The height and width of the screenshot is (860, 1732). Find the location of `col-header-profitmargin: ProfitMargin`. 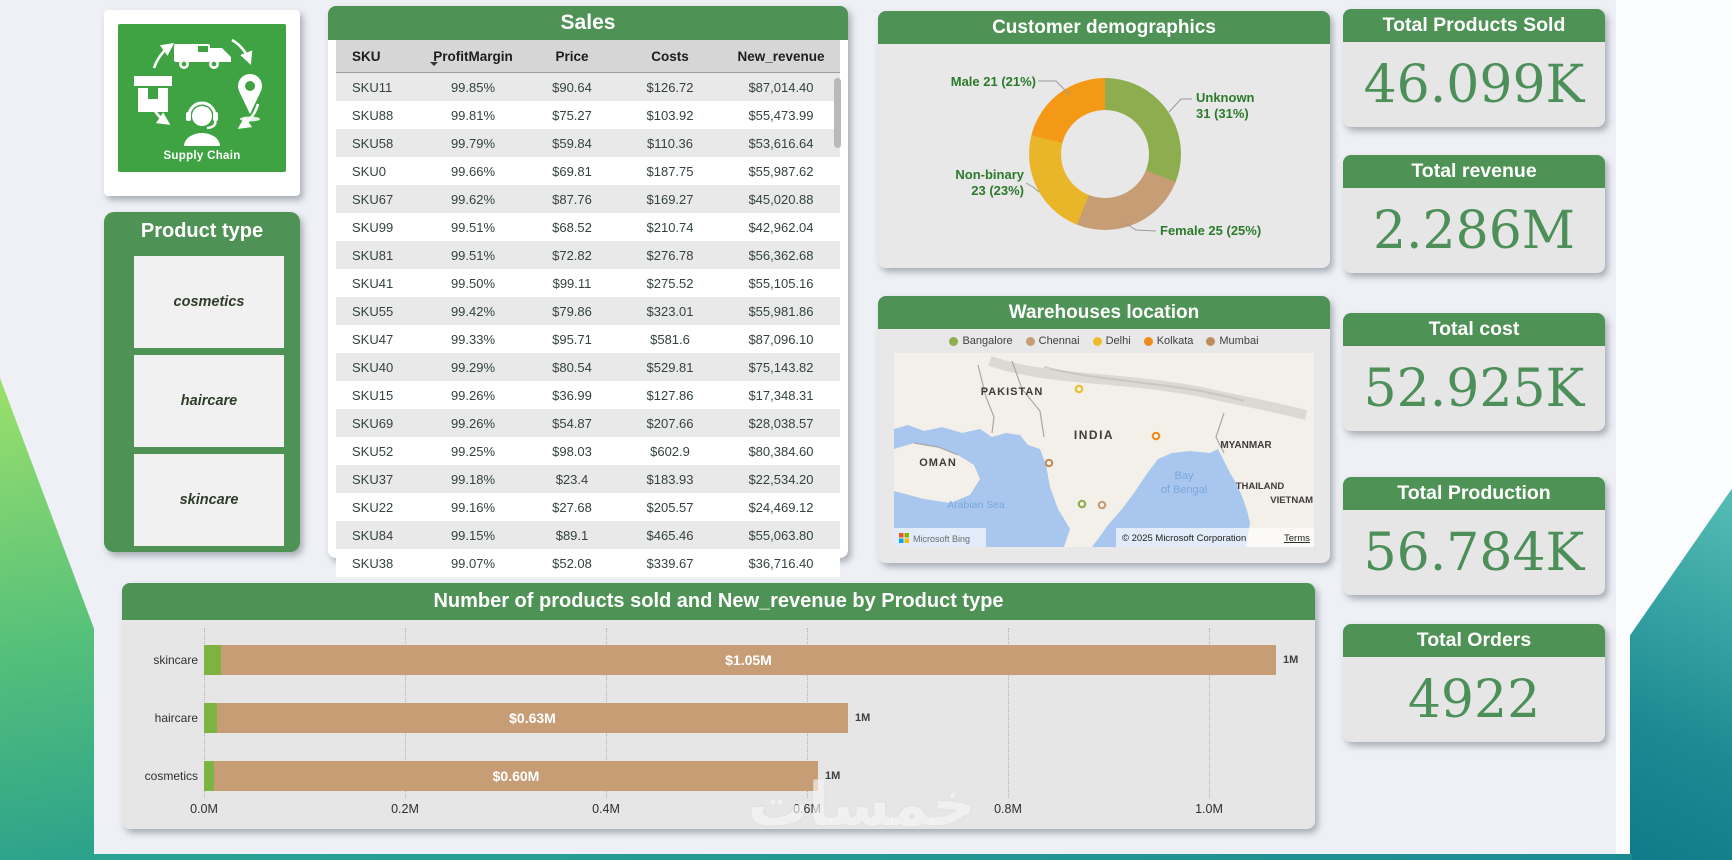

col-header-profitmargin: ProfitMargin is located at coordinates (473, 56).